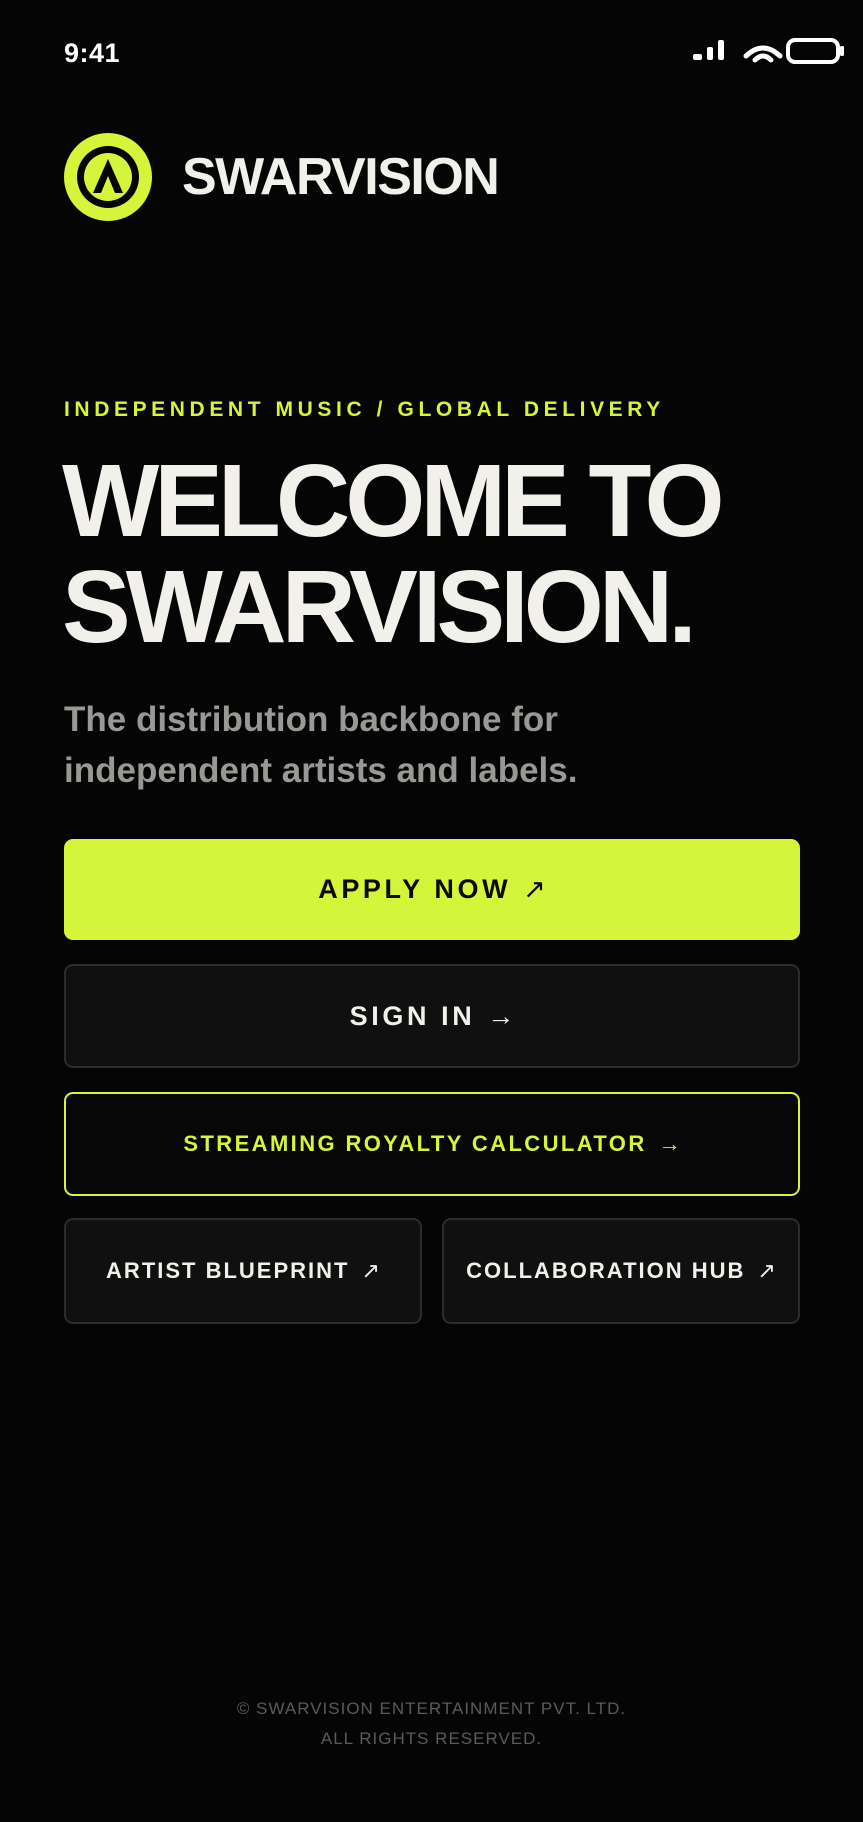  I want to click on collaboration-hub-button: COLLABORATION HUB ↗, so click(621, 1271).